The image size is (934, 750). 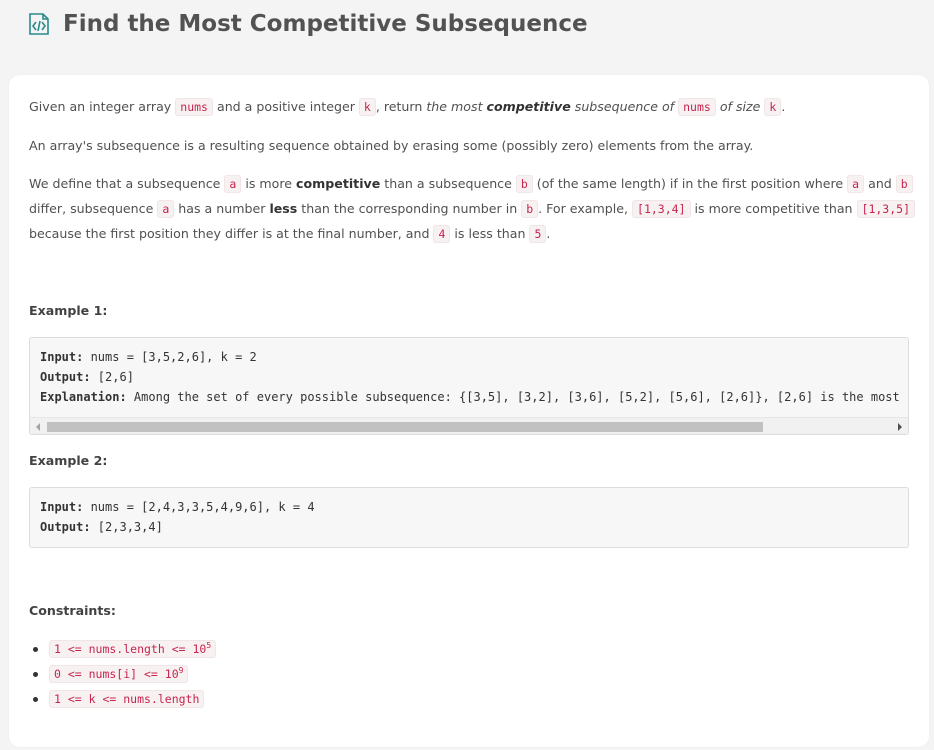 I want to click on text: . For example,, so click(x=585, y=208).